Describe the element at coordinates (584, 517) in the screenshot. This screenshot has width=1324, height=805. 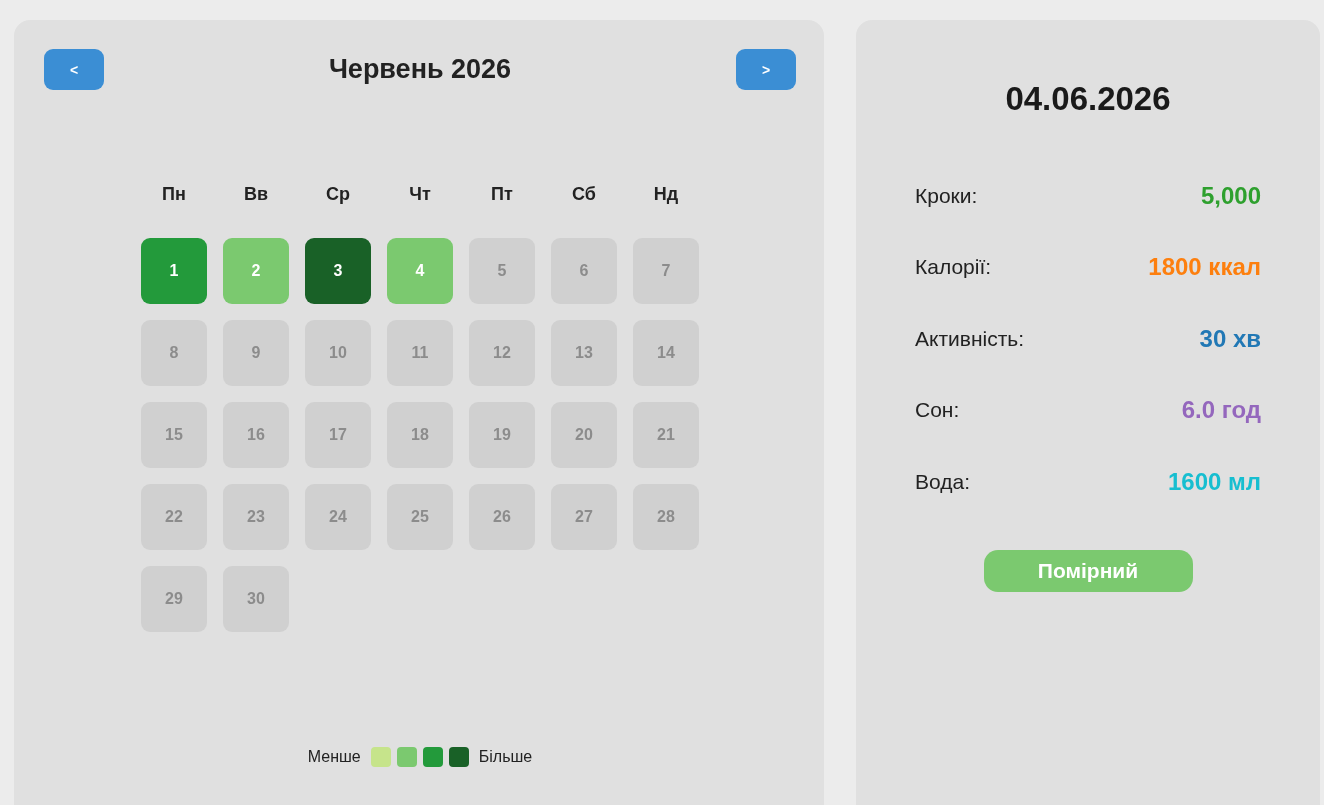
I see `day-cell: 27` at that location.